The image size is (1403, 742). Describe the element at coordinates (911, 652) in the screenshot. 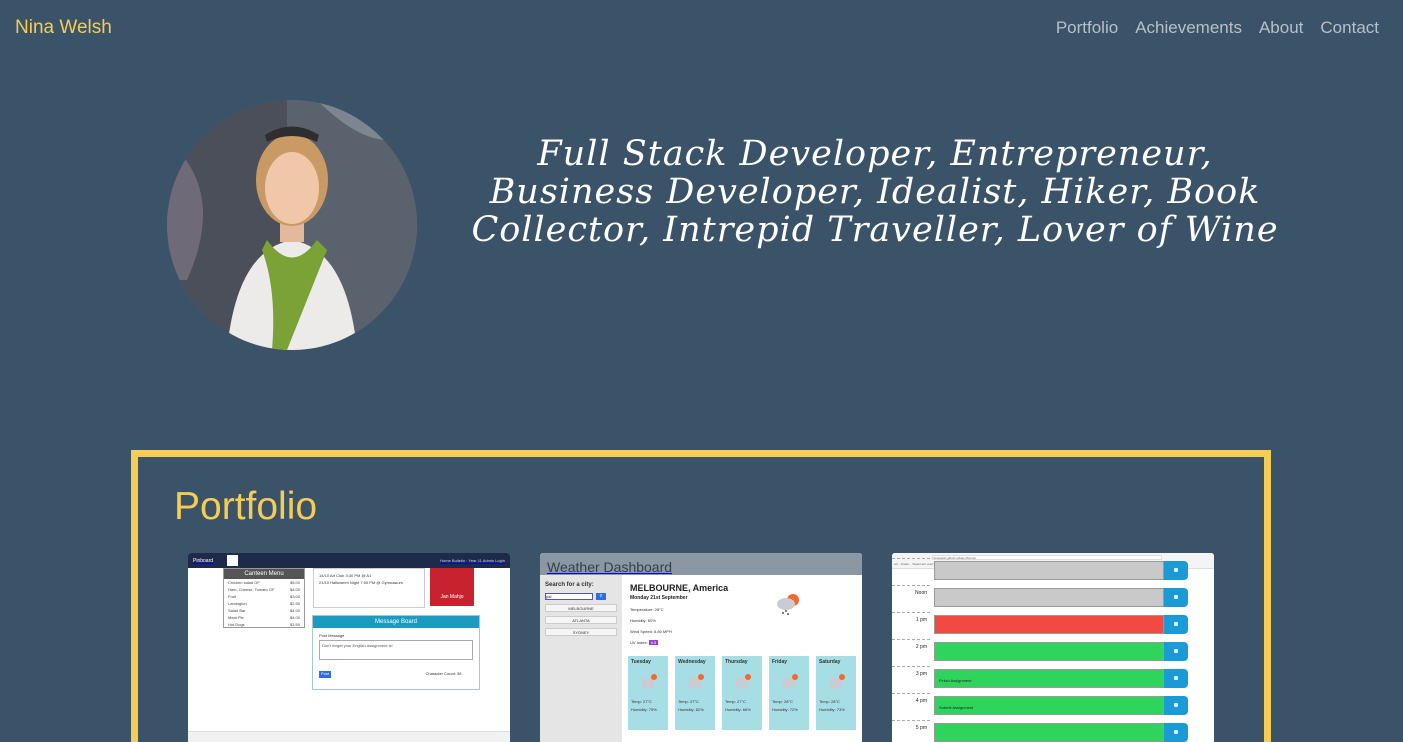

I see `hour-label: 2 pm` at that location.